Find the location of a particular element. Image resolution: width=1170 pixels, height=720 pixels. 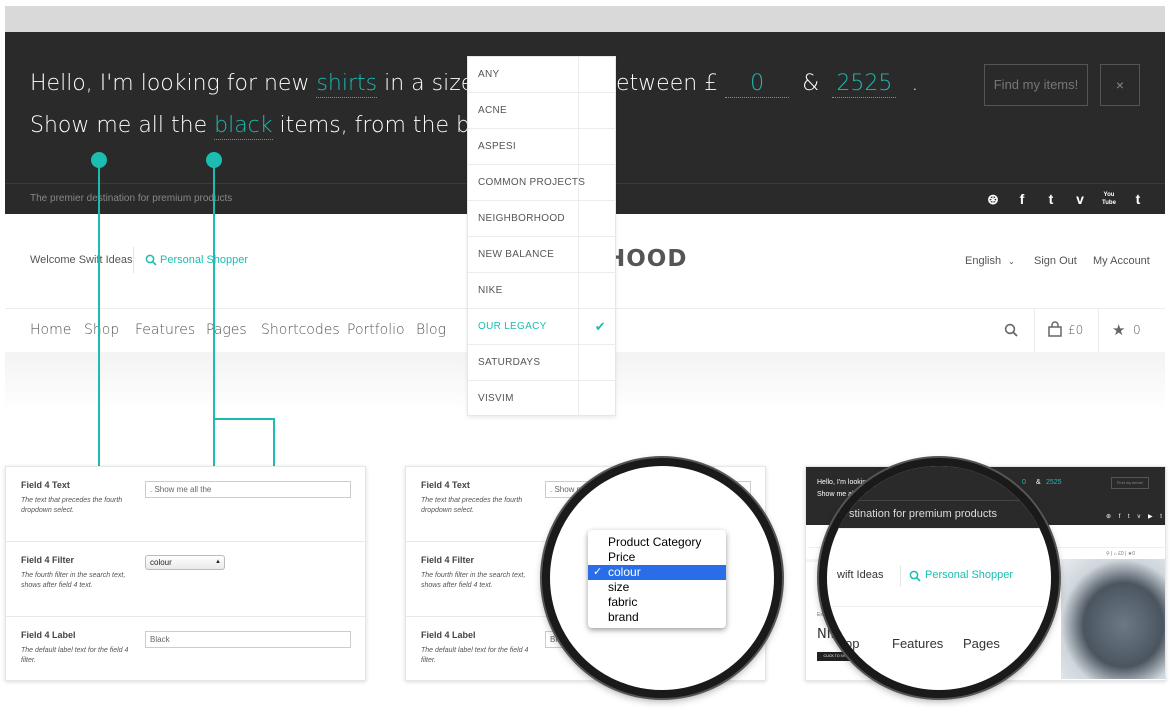

sentence-text: & is located at coordinates (811, 83).